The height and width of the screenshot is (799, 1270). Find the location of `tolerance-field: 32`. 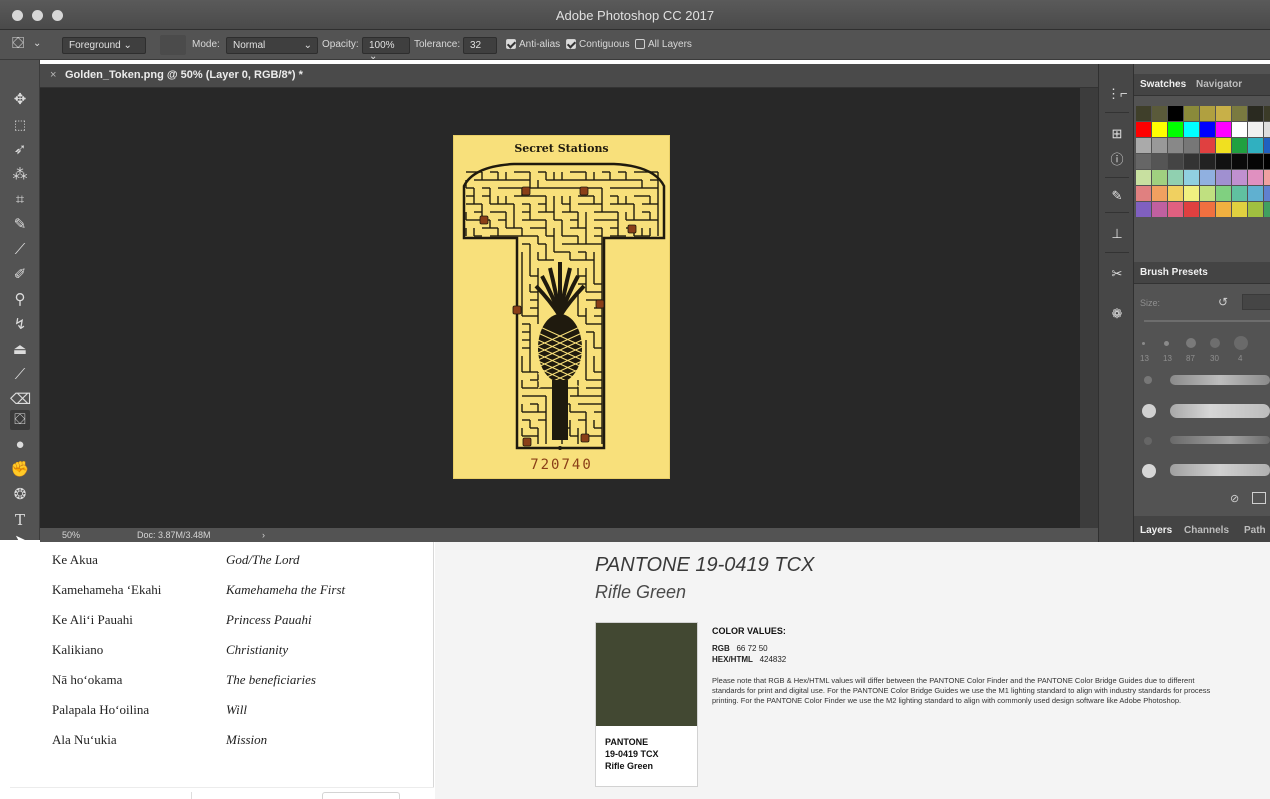

tolerance-field: 32 is located at coordinates (480, 45).